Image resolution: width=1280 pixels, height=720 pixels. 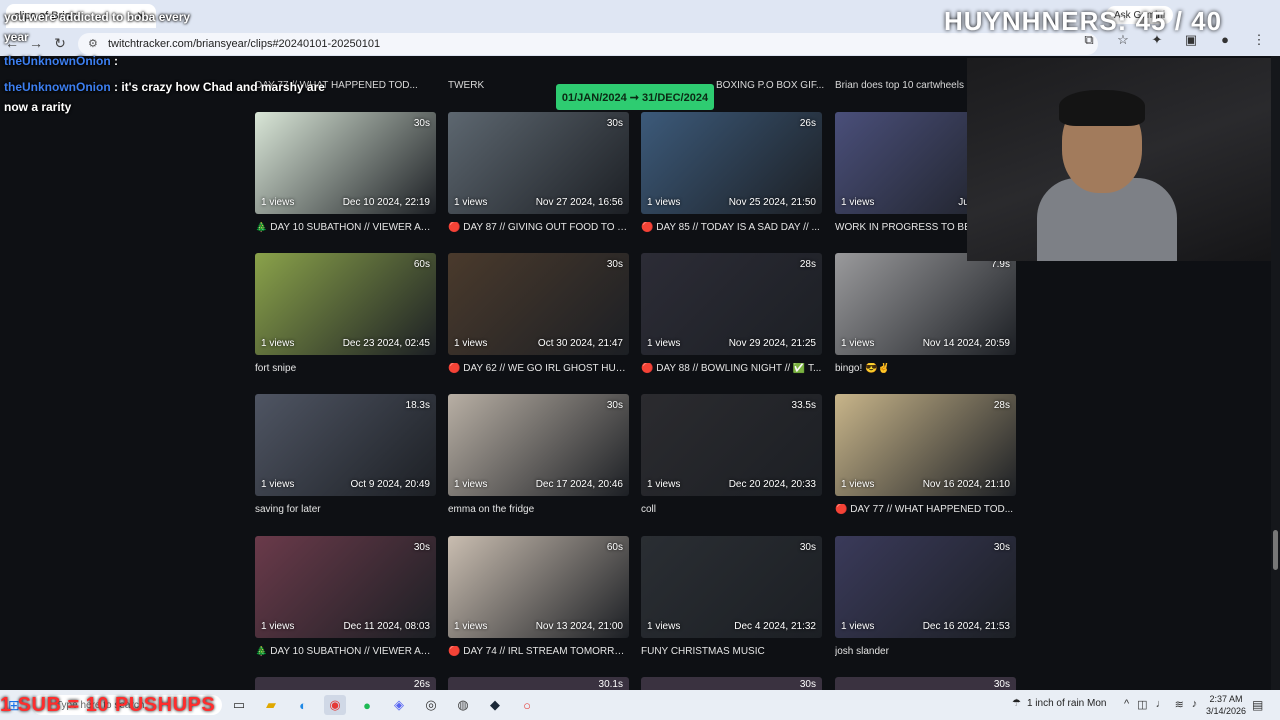 I want to click on clip-title: emma on the fridge, so click(x=538, y=509).